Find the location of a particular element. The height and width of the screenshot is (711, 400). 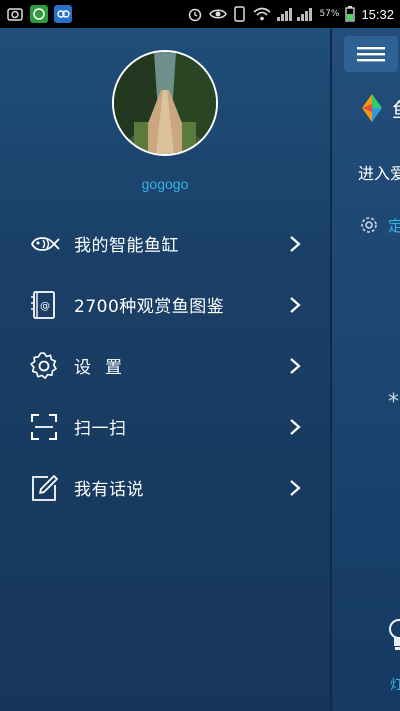

menu-icon is located at coordinates (371, 54).